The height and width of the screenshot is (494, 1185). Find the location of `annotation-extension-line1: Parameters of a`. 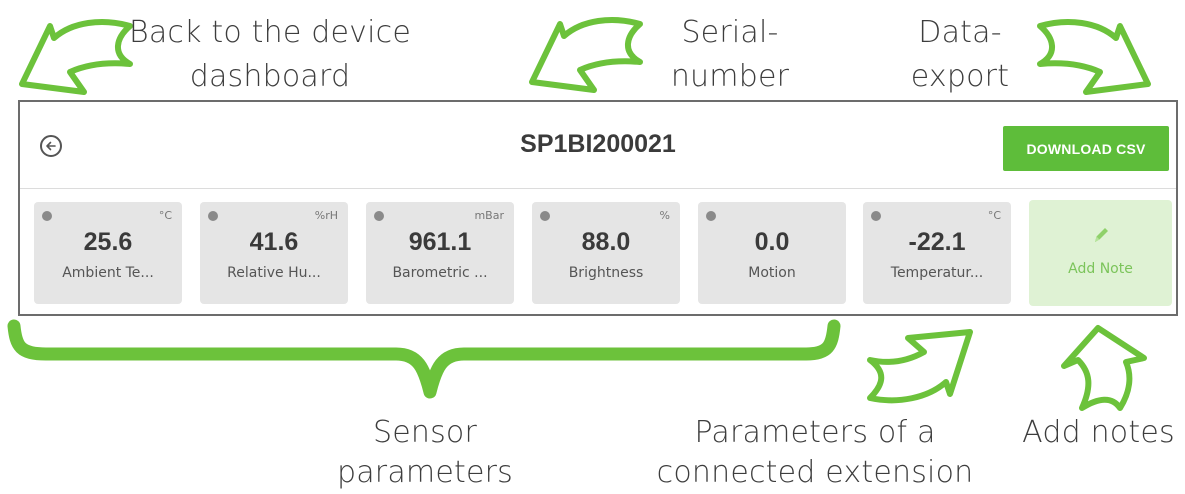

annotation-extension-line1: Parameters of a is located at coordinates (815, 432).